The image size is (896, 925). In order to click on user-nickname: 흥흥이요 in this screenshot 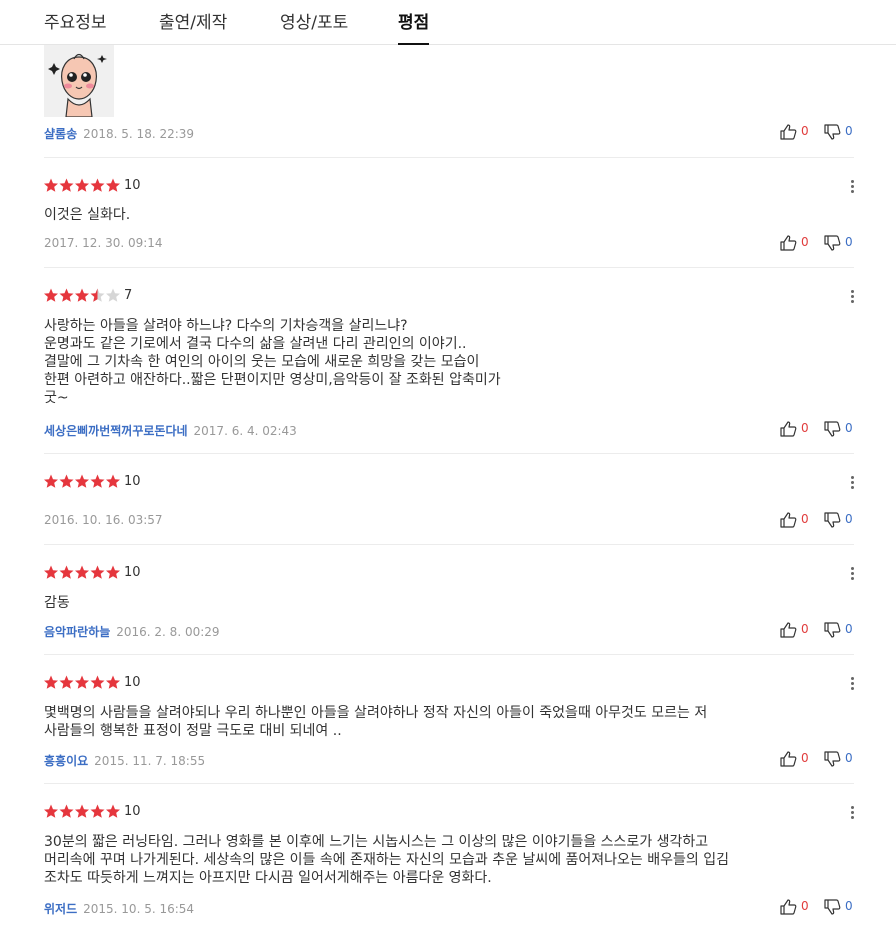, I will do `click(66, 761)`.